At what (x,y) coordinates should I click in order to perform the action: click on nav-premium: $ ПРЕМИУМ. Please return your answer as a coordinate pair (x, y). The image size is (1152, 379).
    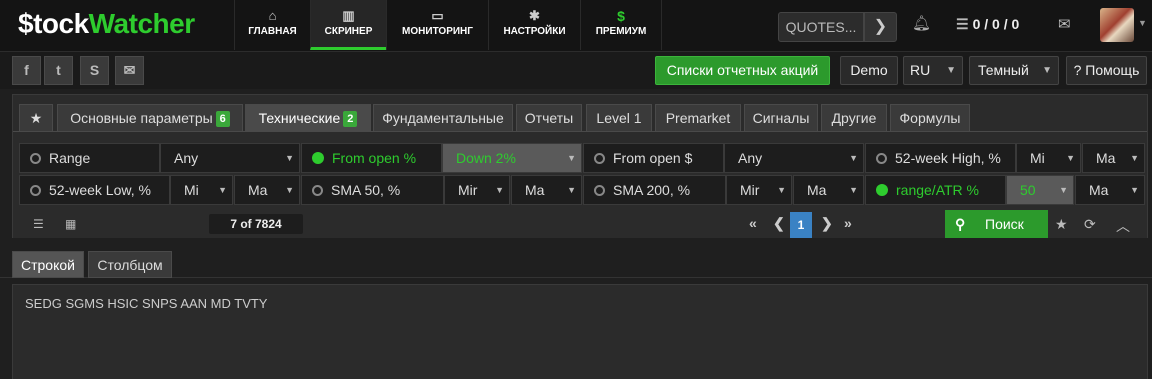
    Looking at the image, I should click on (621, 25).